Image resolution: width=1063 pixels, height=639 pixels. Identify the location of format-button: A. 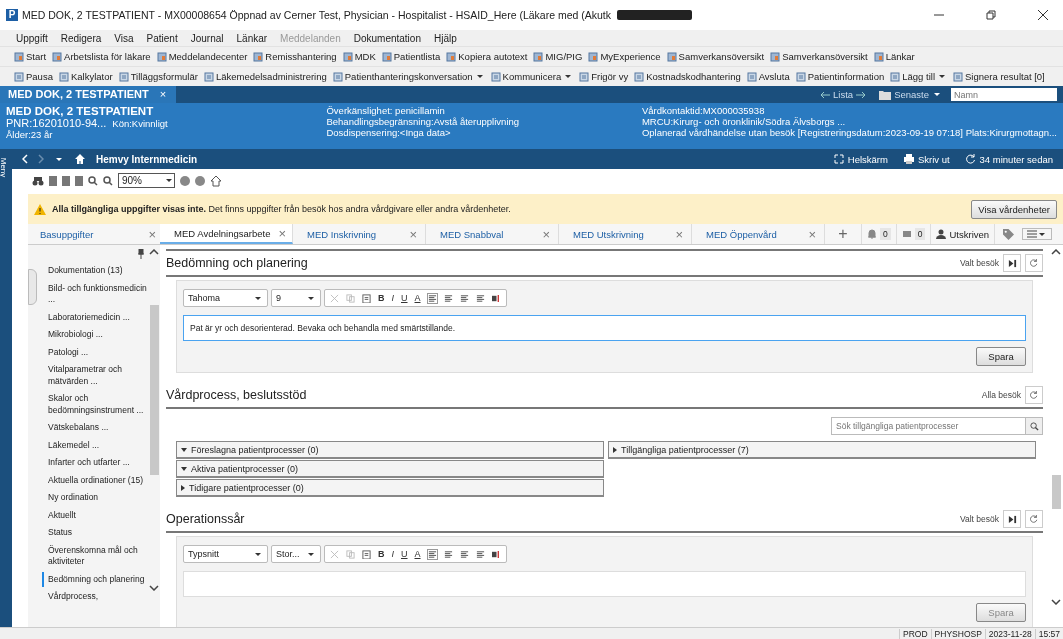
(417, 298).